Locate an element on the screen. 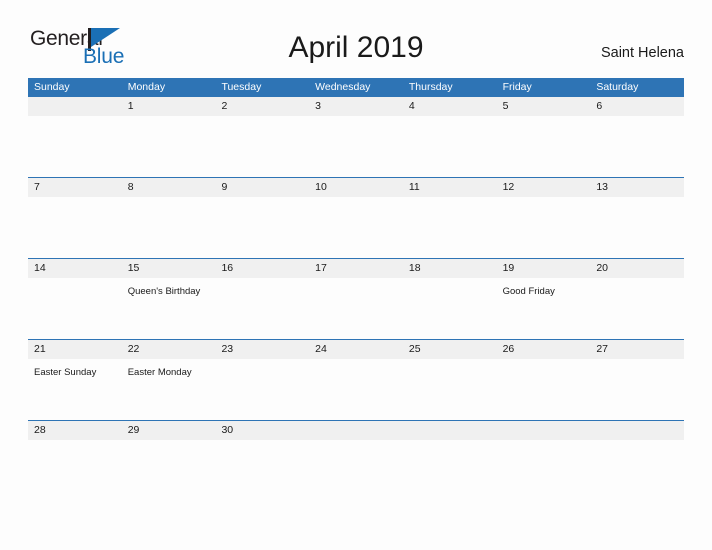 The image size is (712, 550). day-header-tuesday: Tuesday is located at coordinates (241, 87).